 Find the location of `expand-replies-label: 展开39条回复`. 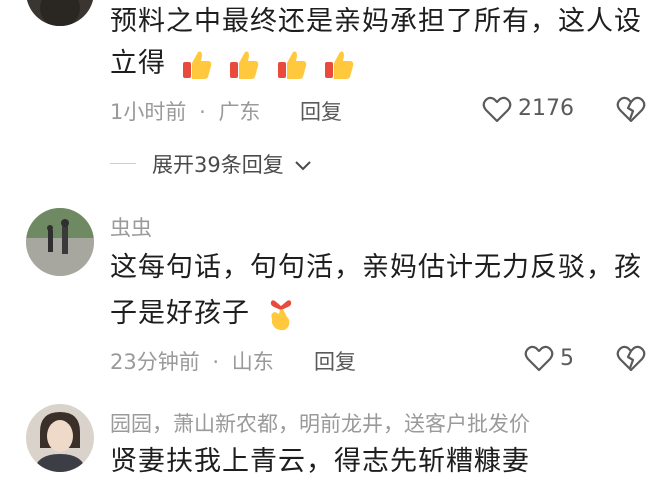

expand-replies-label: 展开39条回复 is located at coordinates (218, 165).